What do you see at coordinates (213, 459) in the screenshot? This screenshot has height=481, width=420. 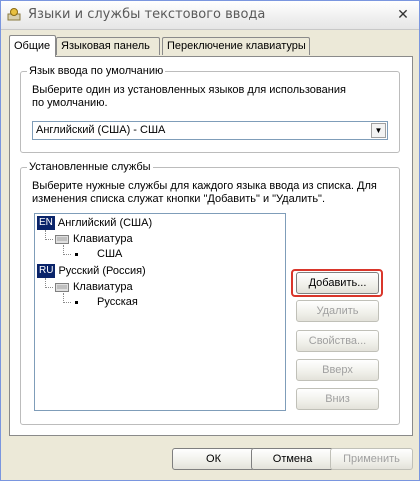 I see `ok-button: ОК` at bounding box center [213, 459].